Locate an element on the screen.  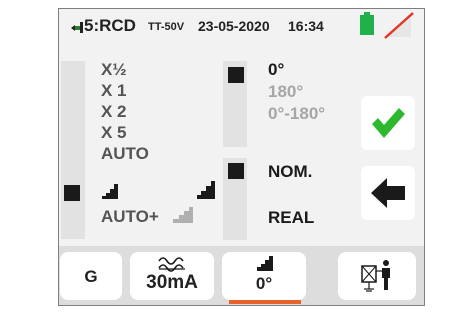
date-label: 23-05-2020 is located at coordinates (234, 26).